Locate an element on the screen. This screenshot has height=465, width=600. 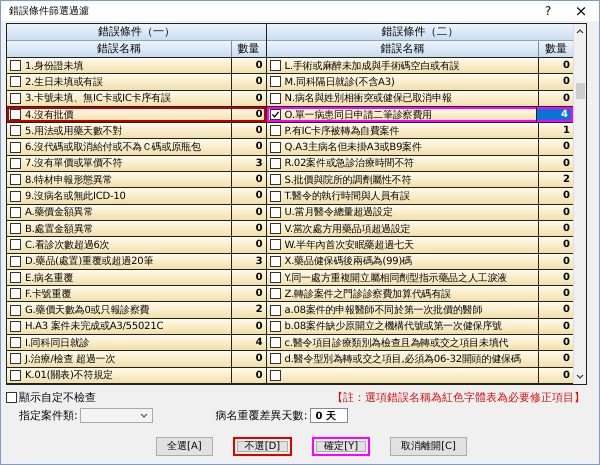
table-row: L.手術或麻醉未加成與手術碼空白或有誤 0 is located at coordinates (420, 66).